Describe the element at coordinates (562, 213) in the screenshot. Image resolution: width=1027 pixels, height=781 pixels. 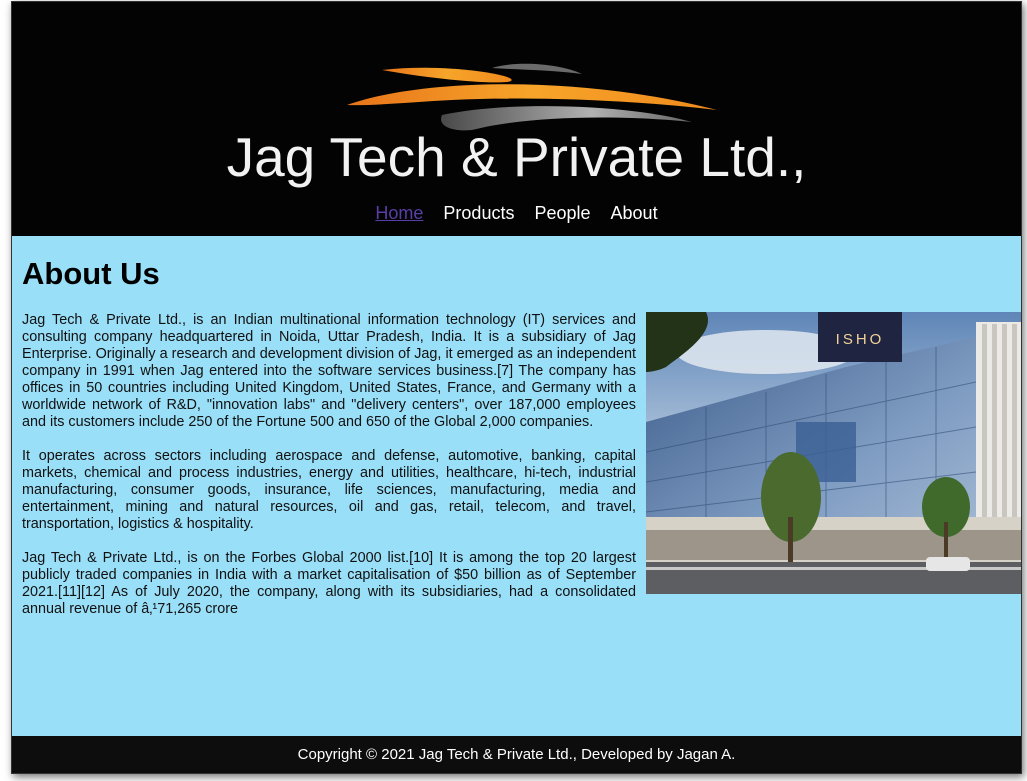
I see `nav-link-people: People` at that location.